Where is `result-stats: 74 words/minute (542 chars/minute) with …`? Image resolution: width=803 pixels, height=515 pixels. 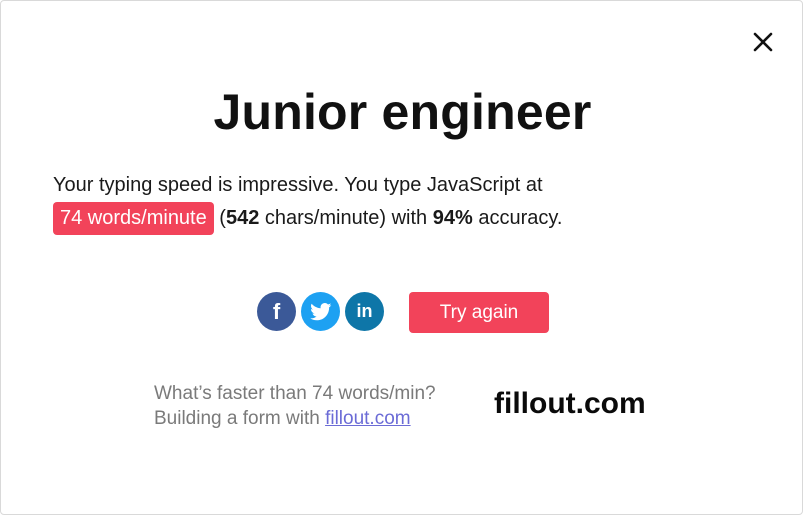 result-stats: 74 words/minute (542 chars/minute) with … is located at coordinates (403, 218).